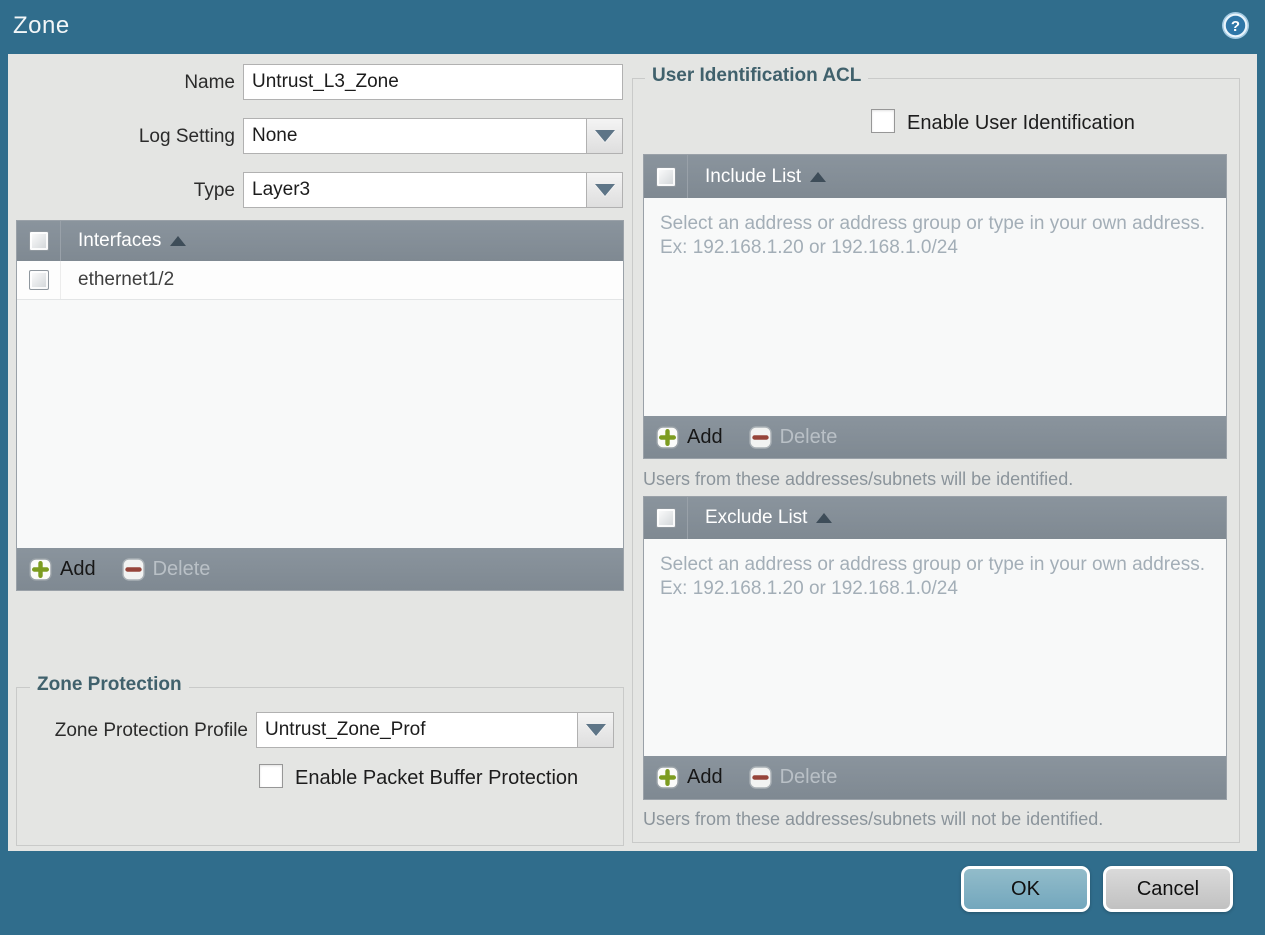 This screenshot has height=935, width=1265. What do you see at coordinates (433, 82) in the screenshot?
I see `name-input` at bounding box center [433, 82].